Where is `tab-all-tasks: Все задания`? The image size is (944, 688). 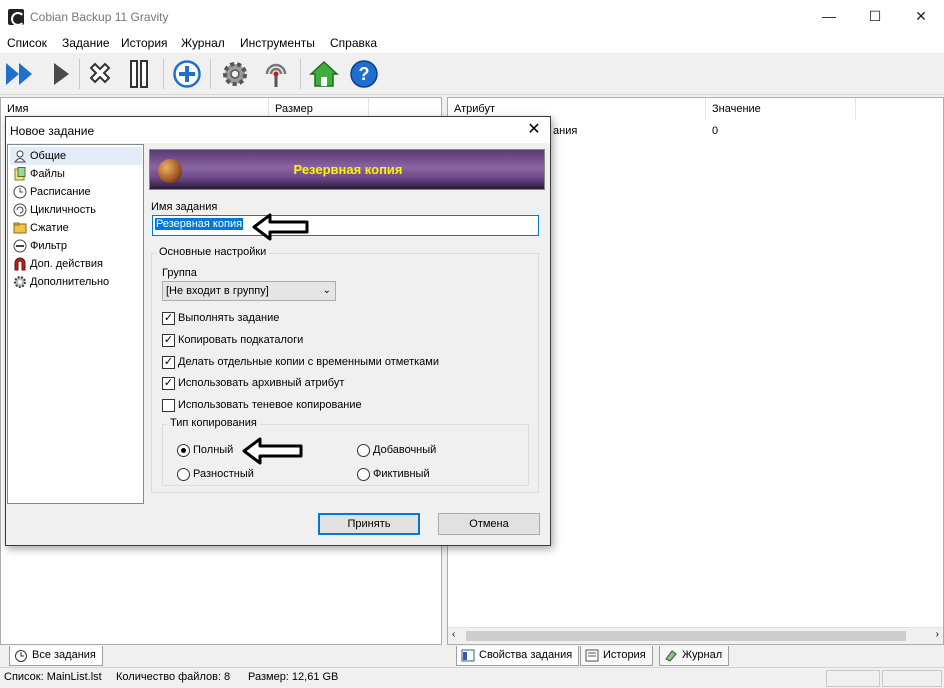 tab-all-tasks: Все задания is located at coordinates (56, 656).